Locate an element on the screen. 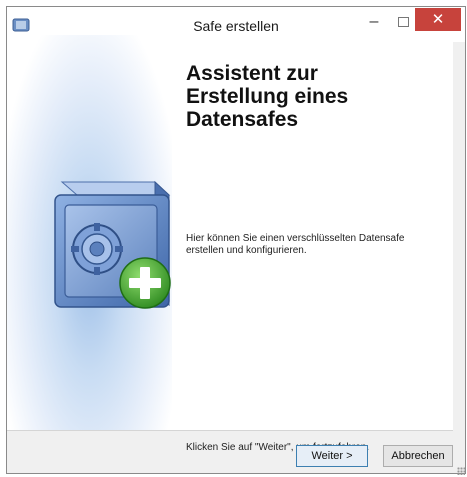 The image size is (467, 477). maximize-button is located at coordinates (403, 21).